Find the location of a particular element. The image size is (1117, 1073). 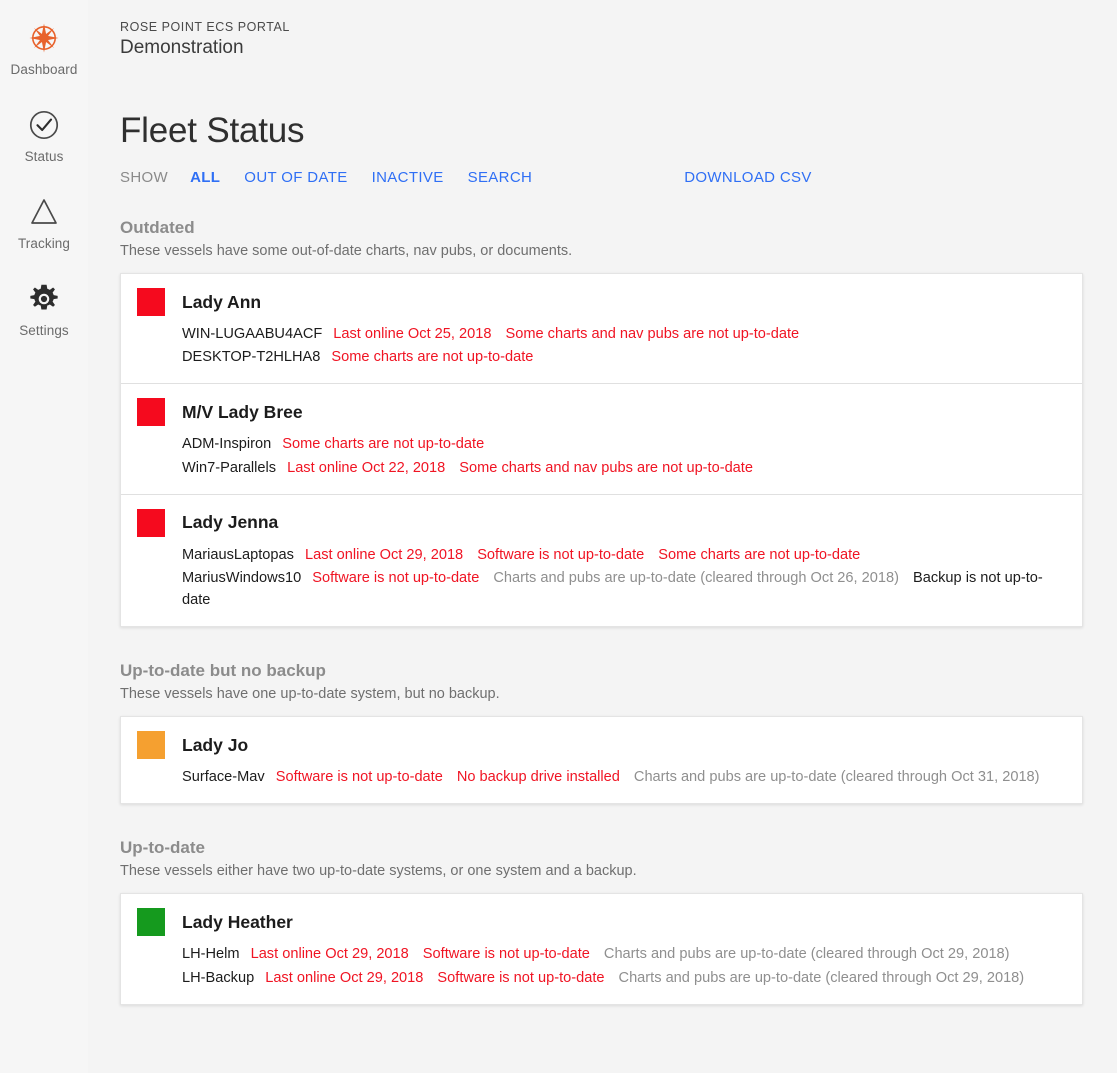

vessel-name: Lady Jo is located at coordinates (215, 744).